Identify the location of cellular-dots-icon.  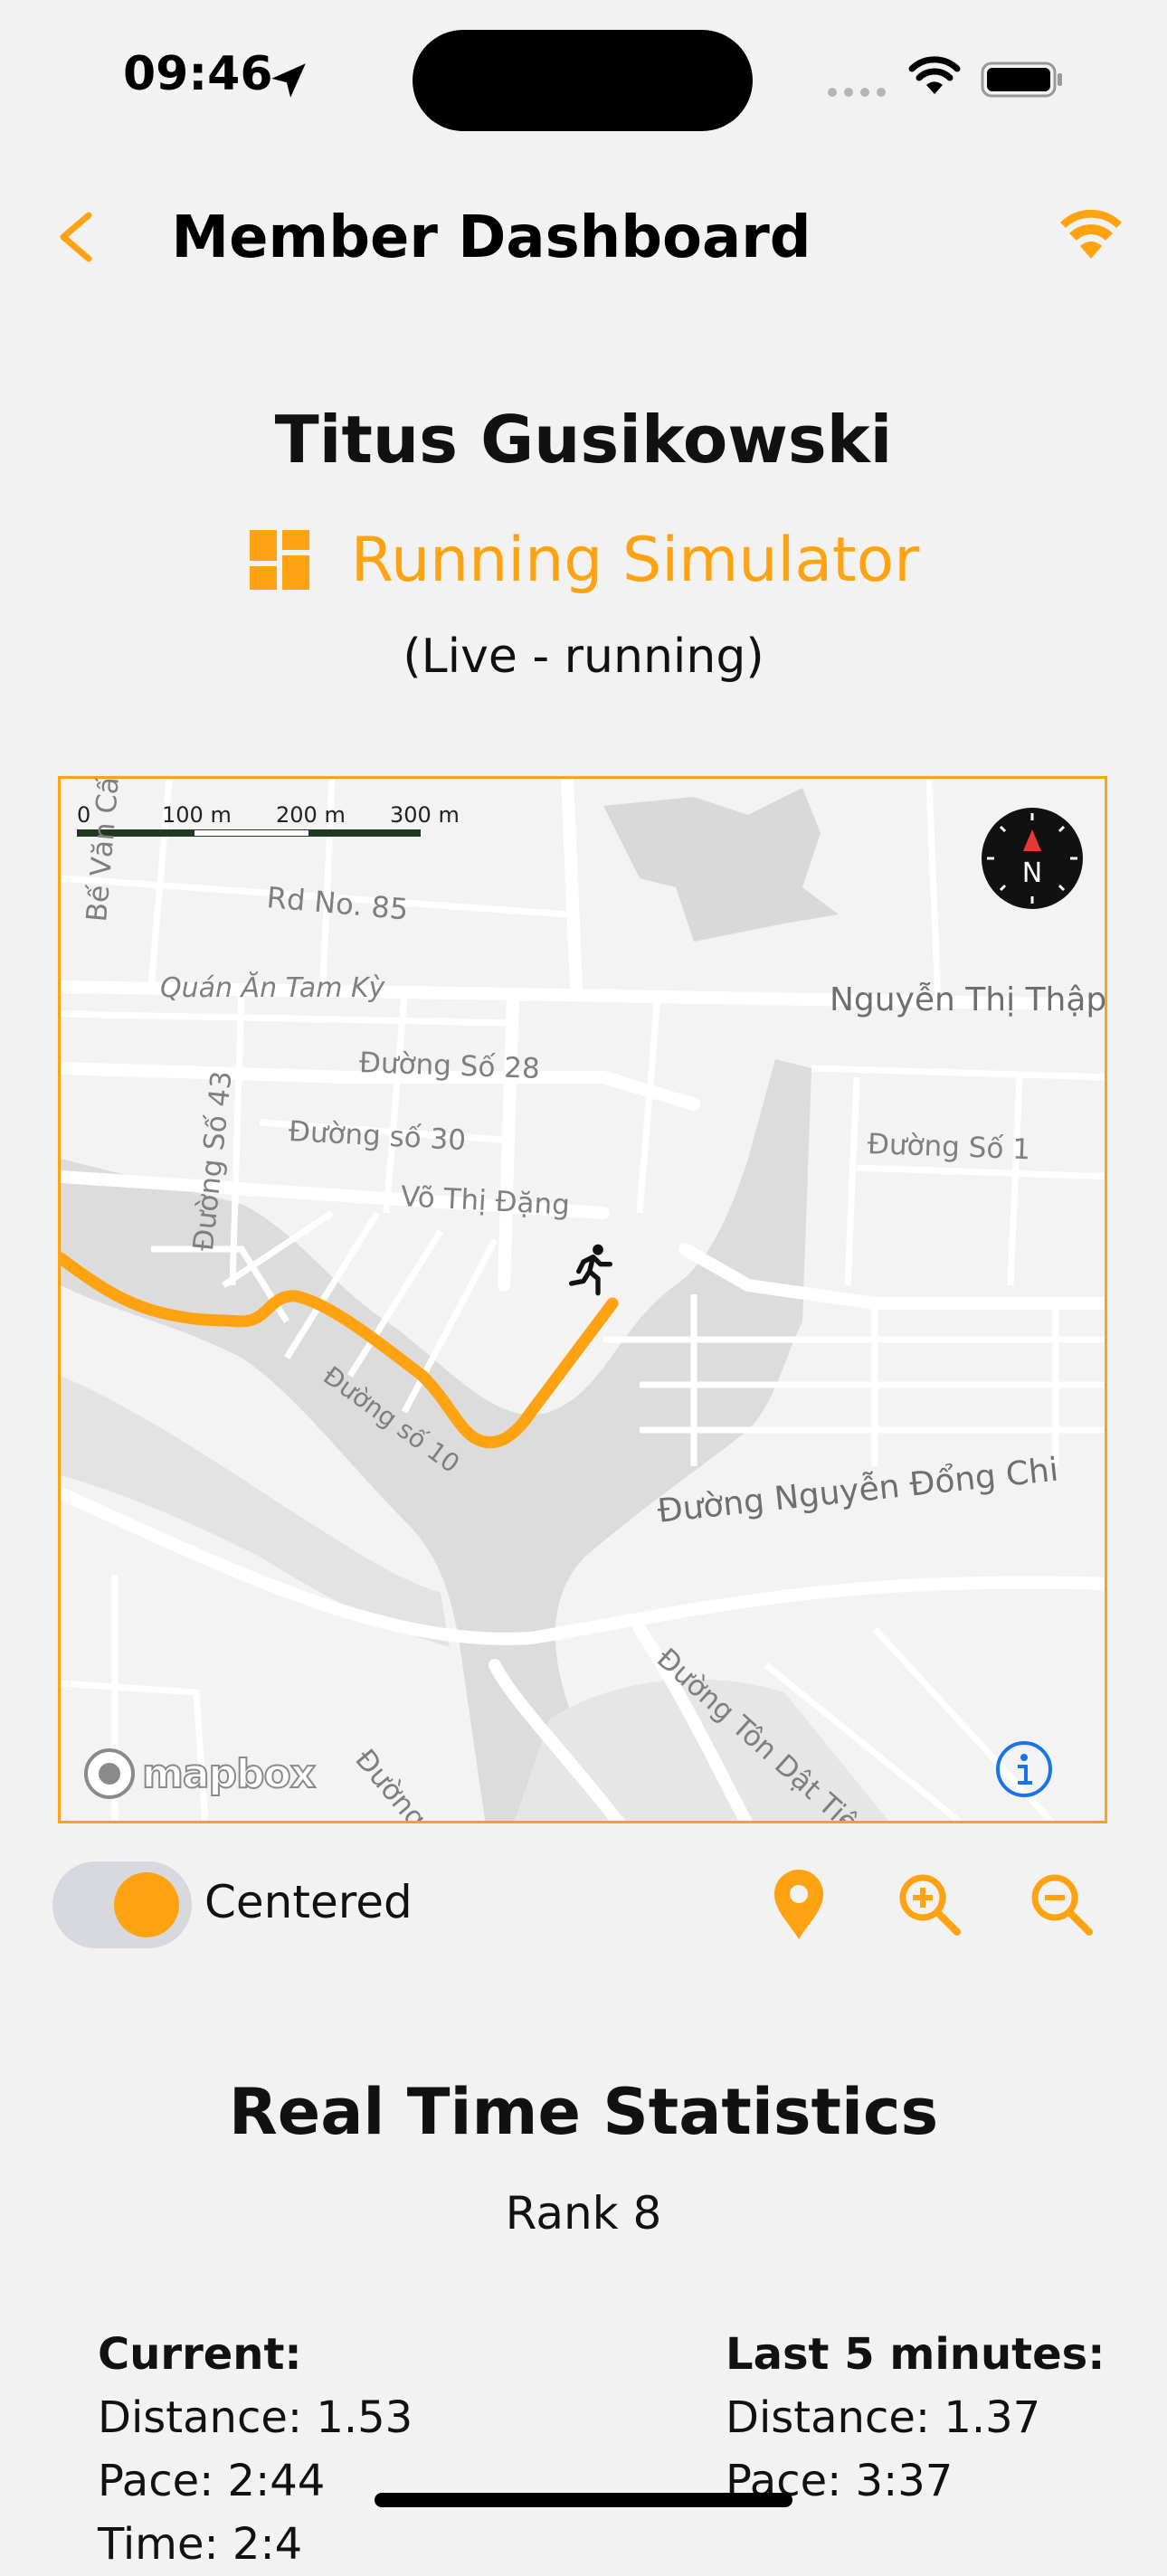
(857, 92).